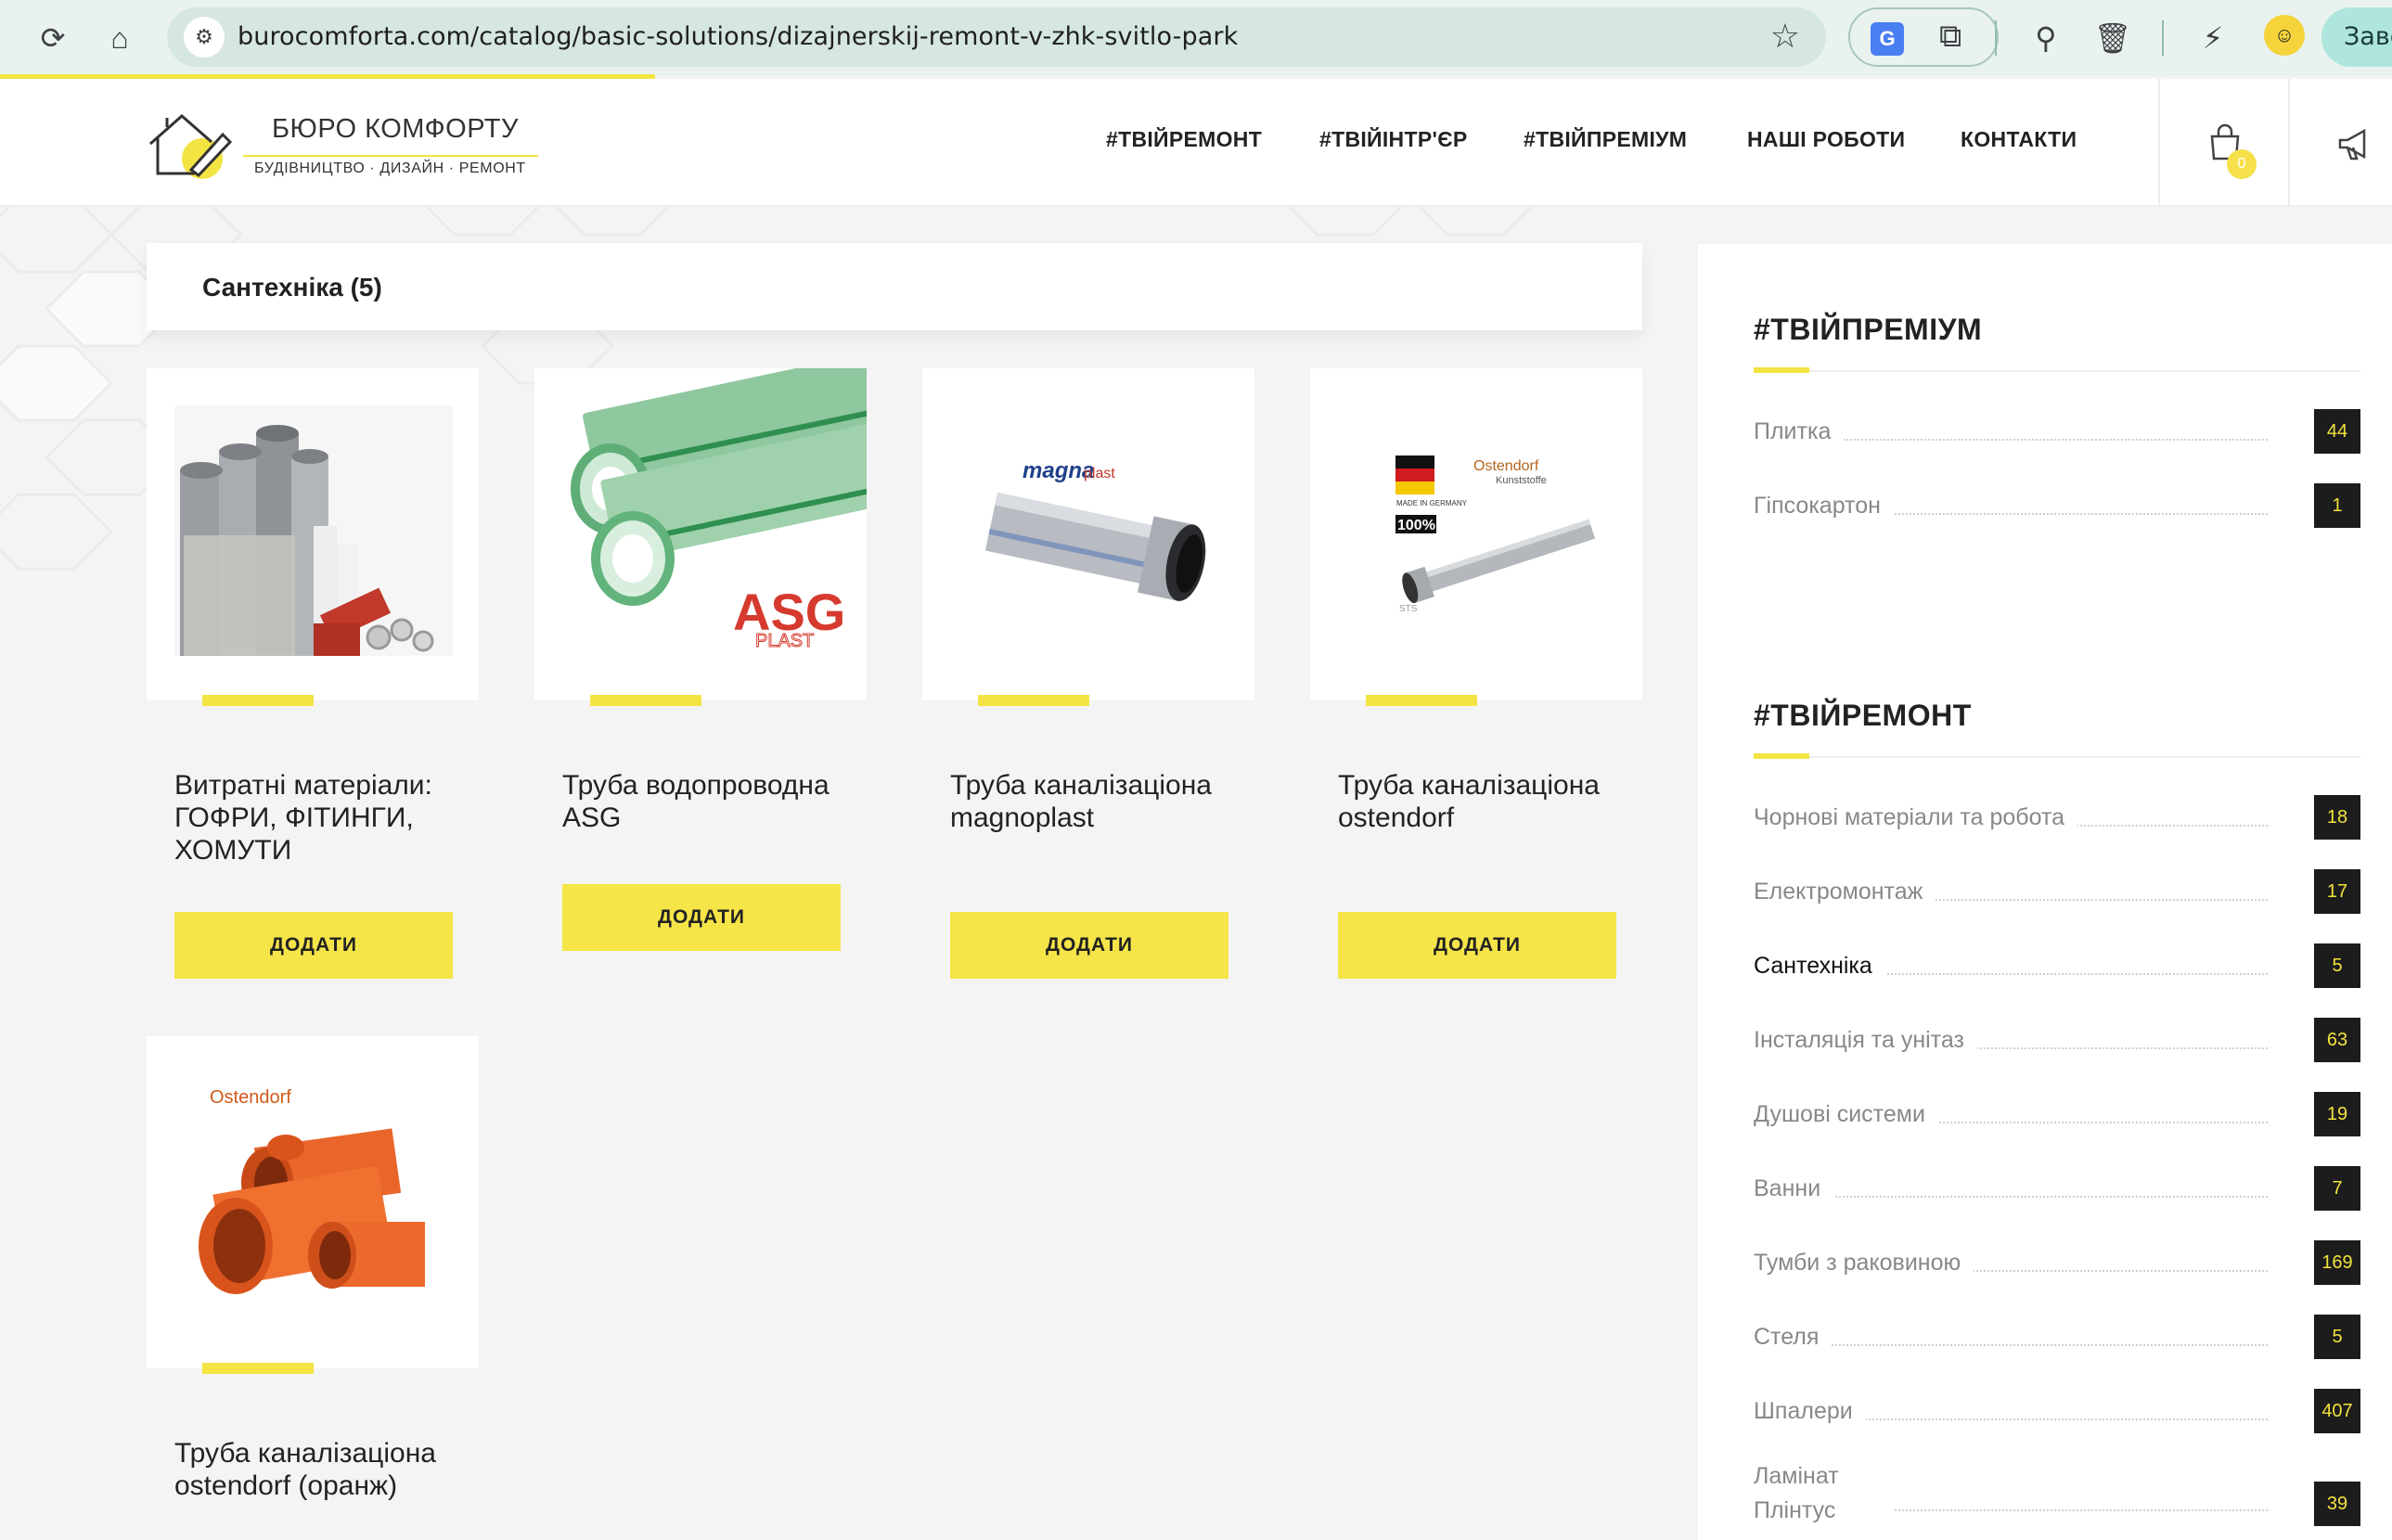 This screenshot has width=2392, height=1540. Describe the element at coordinates (1432, 503) in the screenshot. I see `made-in-germany-text: MADE IN GERMANY` at that location.